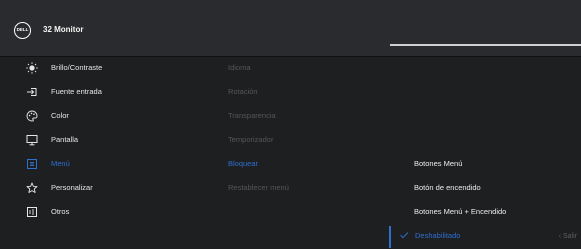 The image size is (581, 249). I want to click on submenu-item-rotacion: Rotación, so click(243, 92).